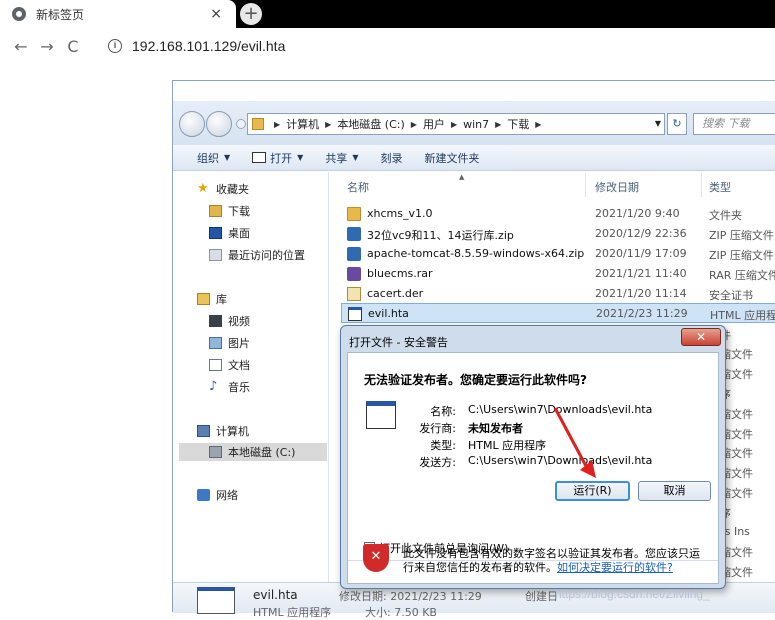 The height and width of the screenshot is (620, 775). What do you see at coordinates (632, 594) in the screenshot?
I see `watermark: https://blog.csdn.net/Zllviing_` at bounding box center [632, 594].